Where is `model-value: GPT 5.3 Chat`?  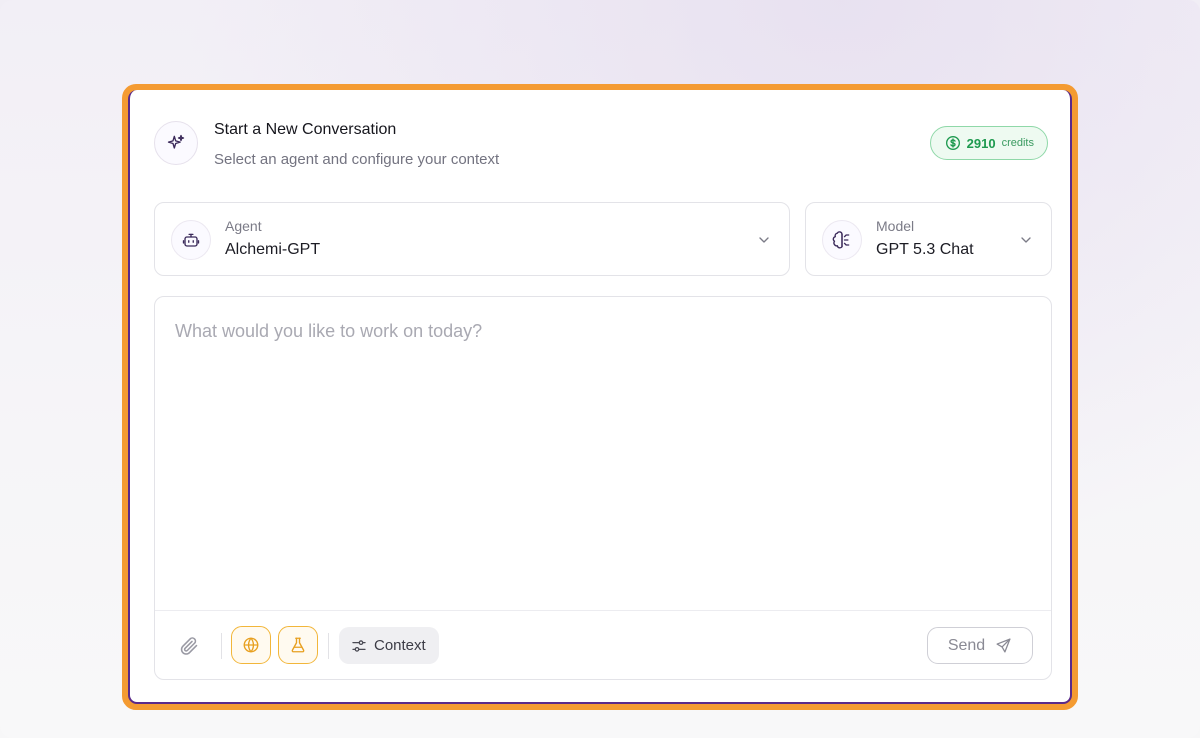 model-value: GPT 5.3 Chat is located at coordinates (925, 249).